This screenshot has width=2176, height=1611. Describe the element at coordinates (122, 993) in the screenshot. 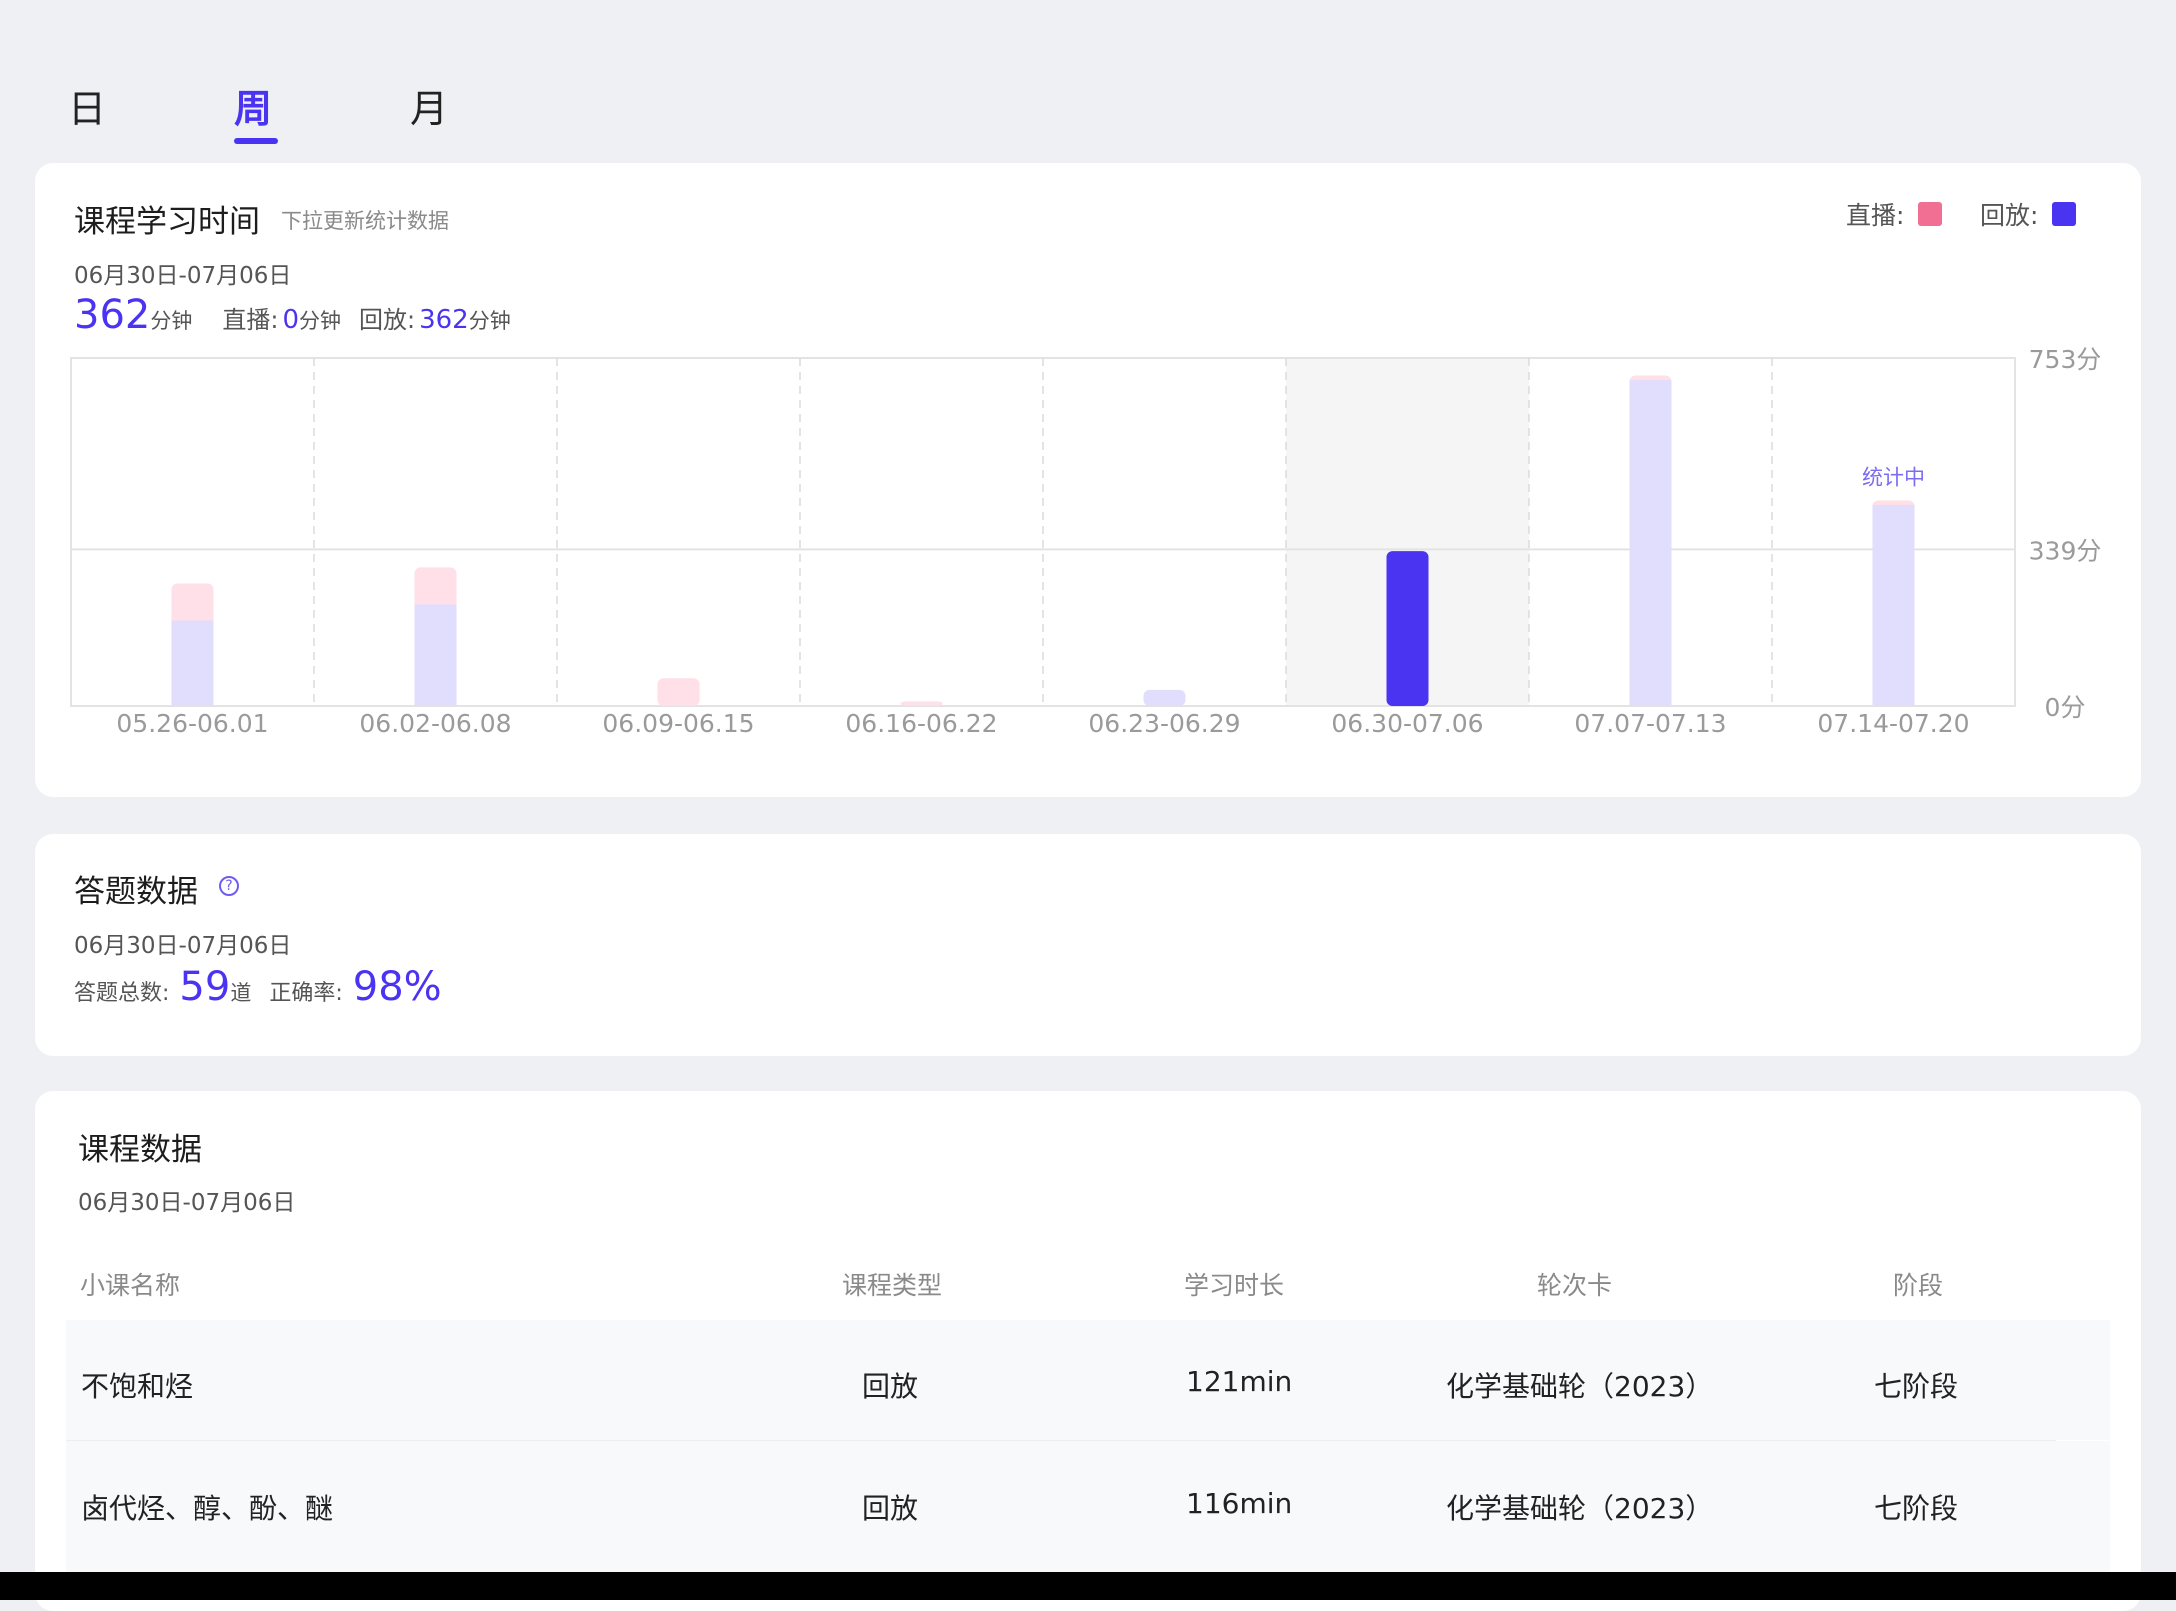

I see `answer-total-label: 答题总数:` at that location.